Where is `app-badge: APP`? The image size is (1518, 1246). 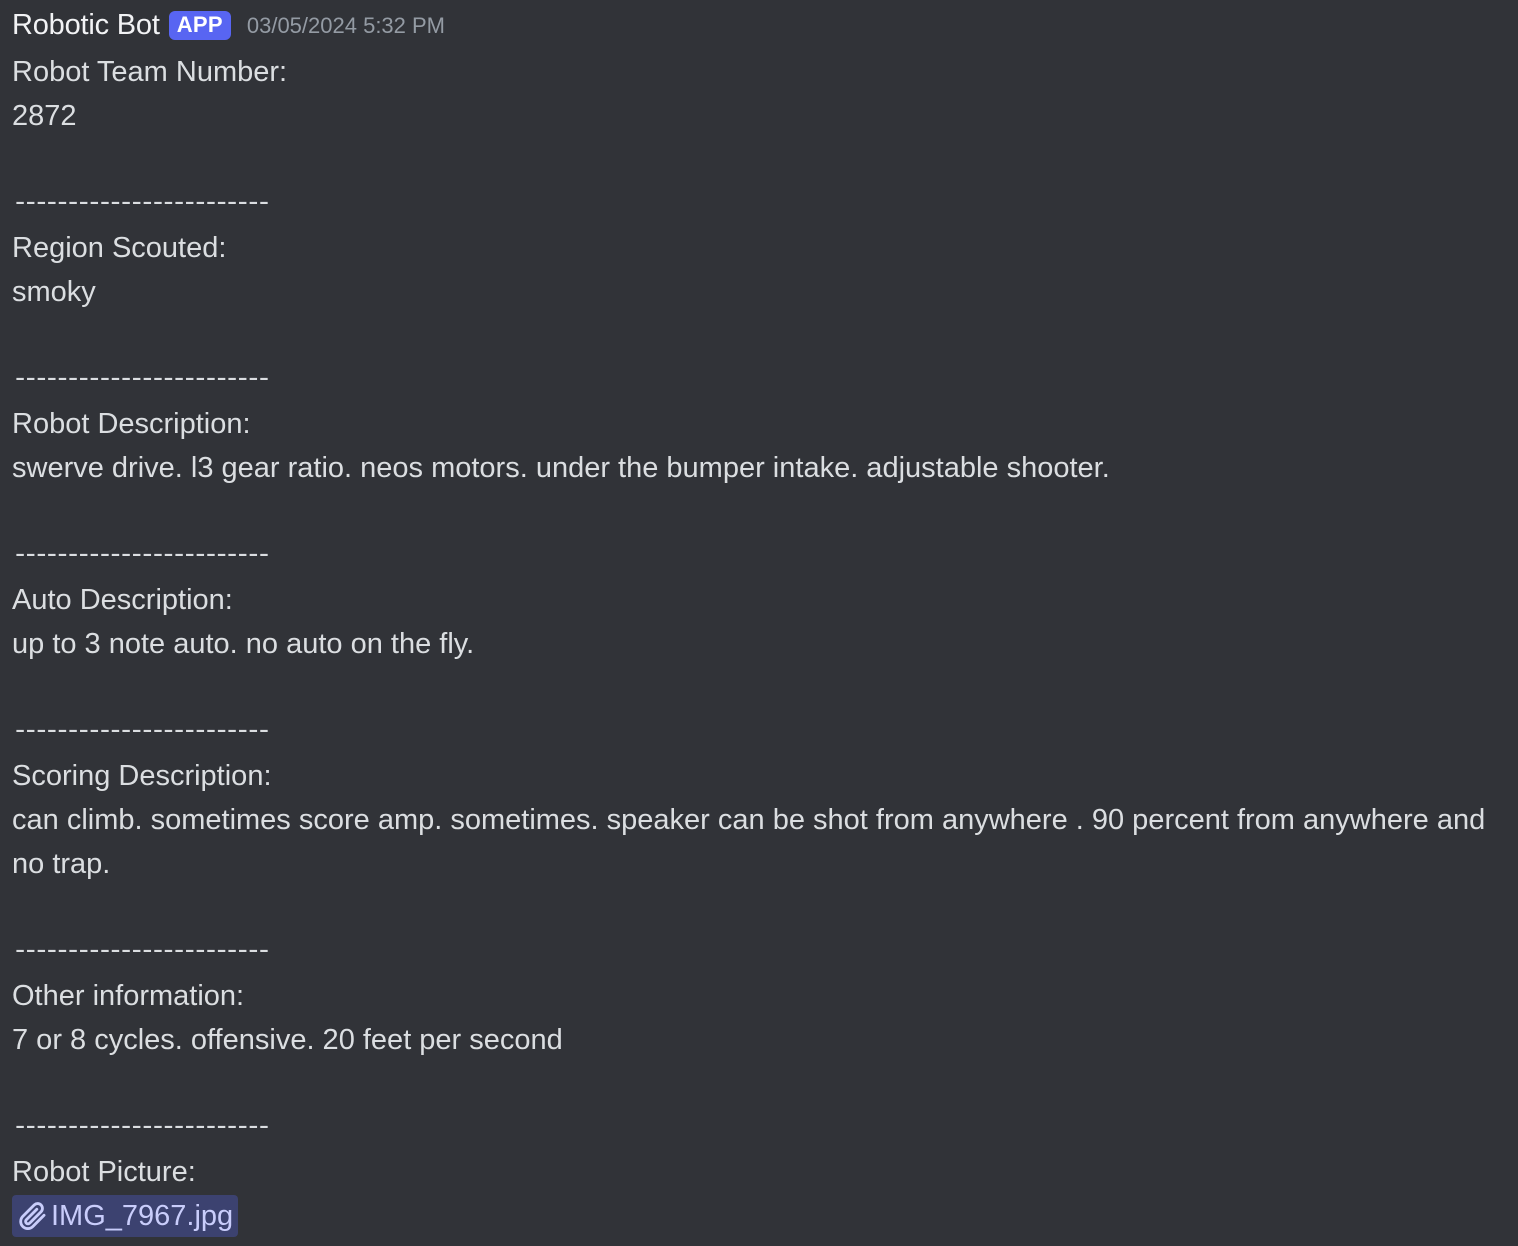
app-badge: APP is located at coordinates (199, 25).